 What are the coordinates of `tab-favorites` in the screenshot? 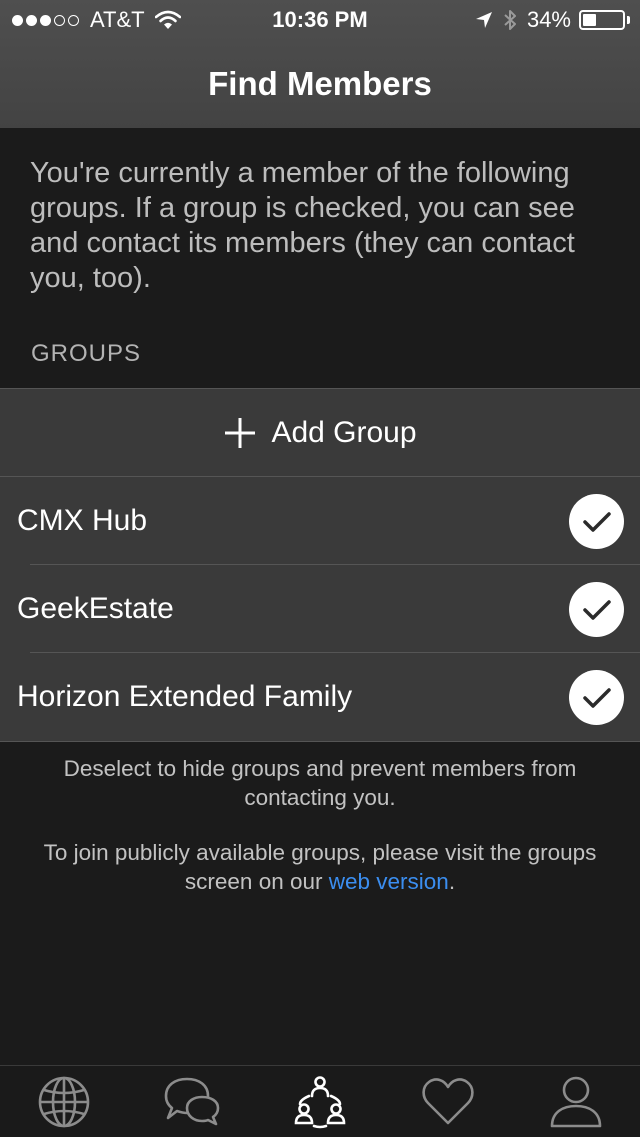 It's located at (448, 1101).